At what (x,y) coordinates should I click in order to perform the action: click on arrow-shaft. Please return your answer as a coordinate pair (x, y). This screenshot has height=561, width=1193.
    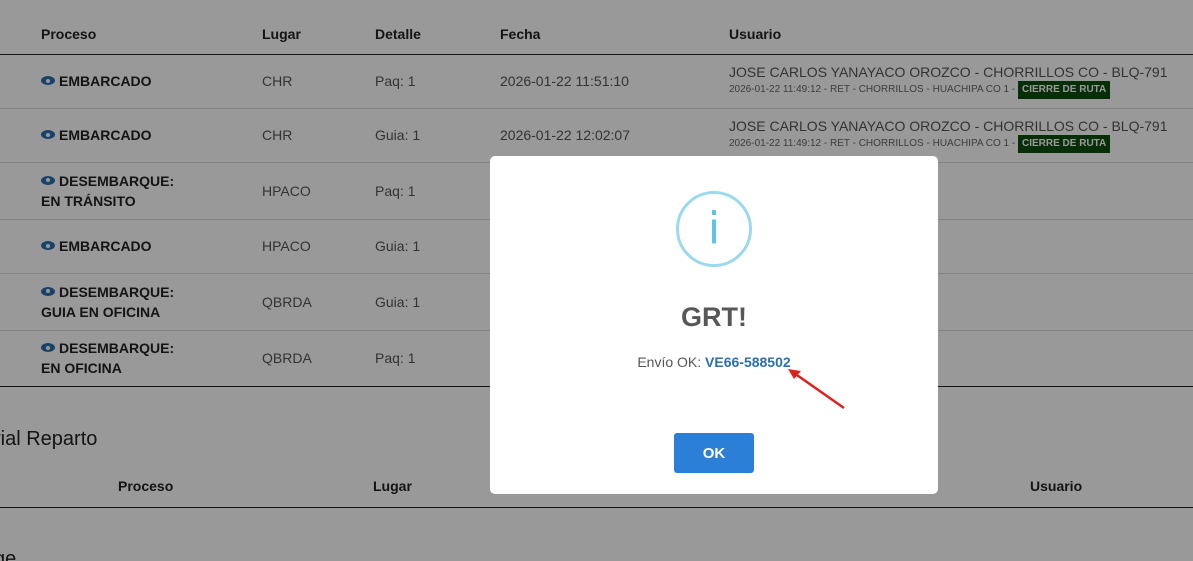
    Looking at the image, I should click on (819, 390).